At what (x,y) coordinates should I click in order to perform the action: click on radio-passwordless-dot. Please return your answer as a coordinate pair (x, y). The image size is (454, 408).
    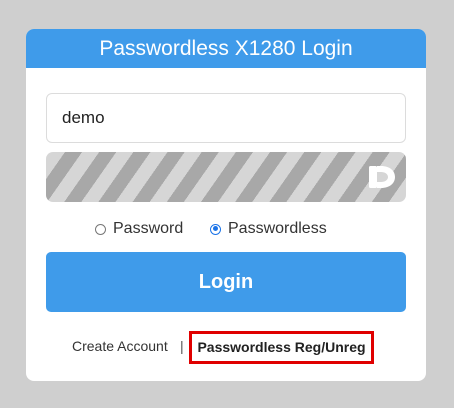
    Looking at the image, I should click on (215, 229).